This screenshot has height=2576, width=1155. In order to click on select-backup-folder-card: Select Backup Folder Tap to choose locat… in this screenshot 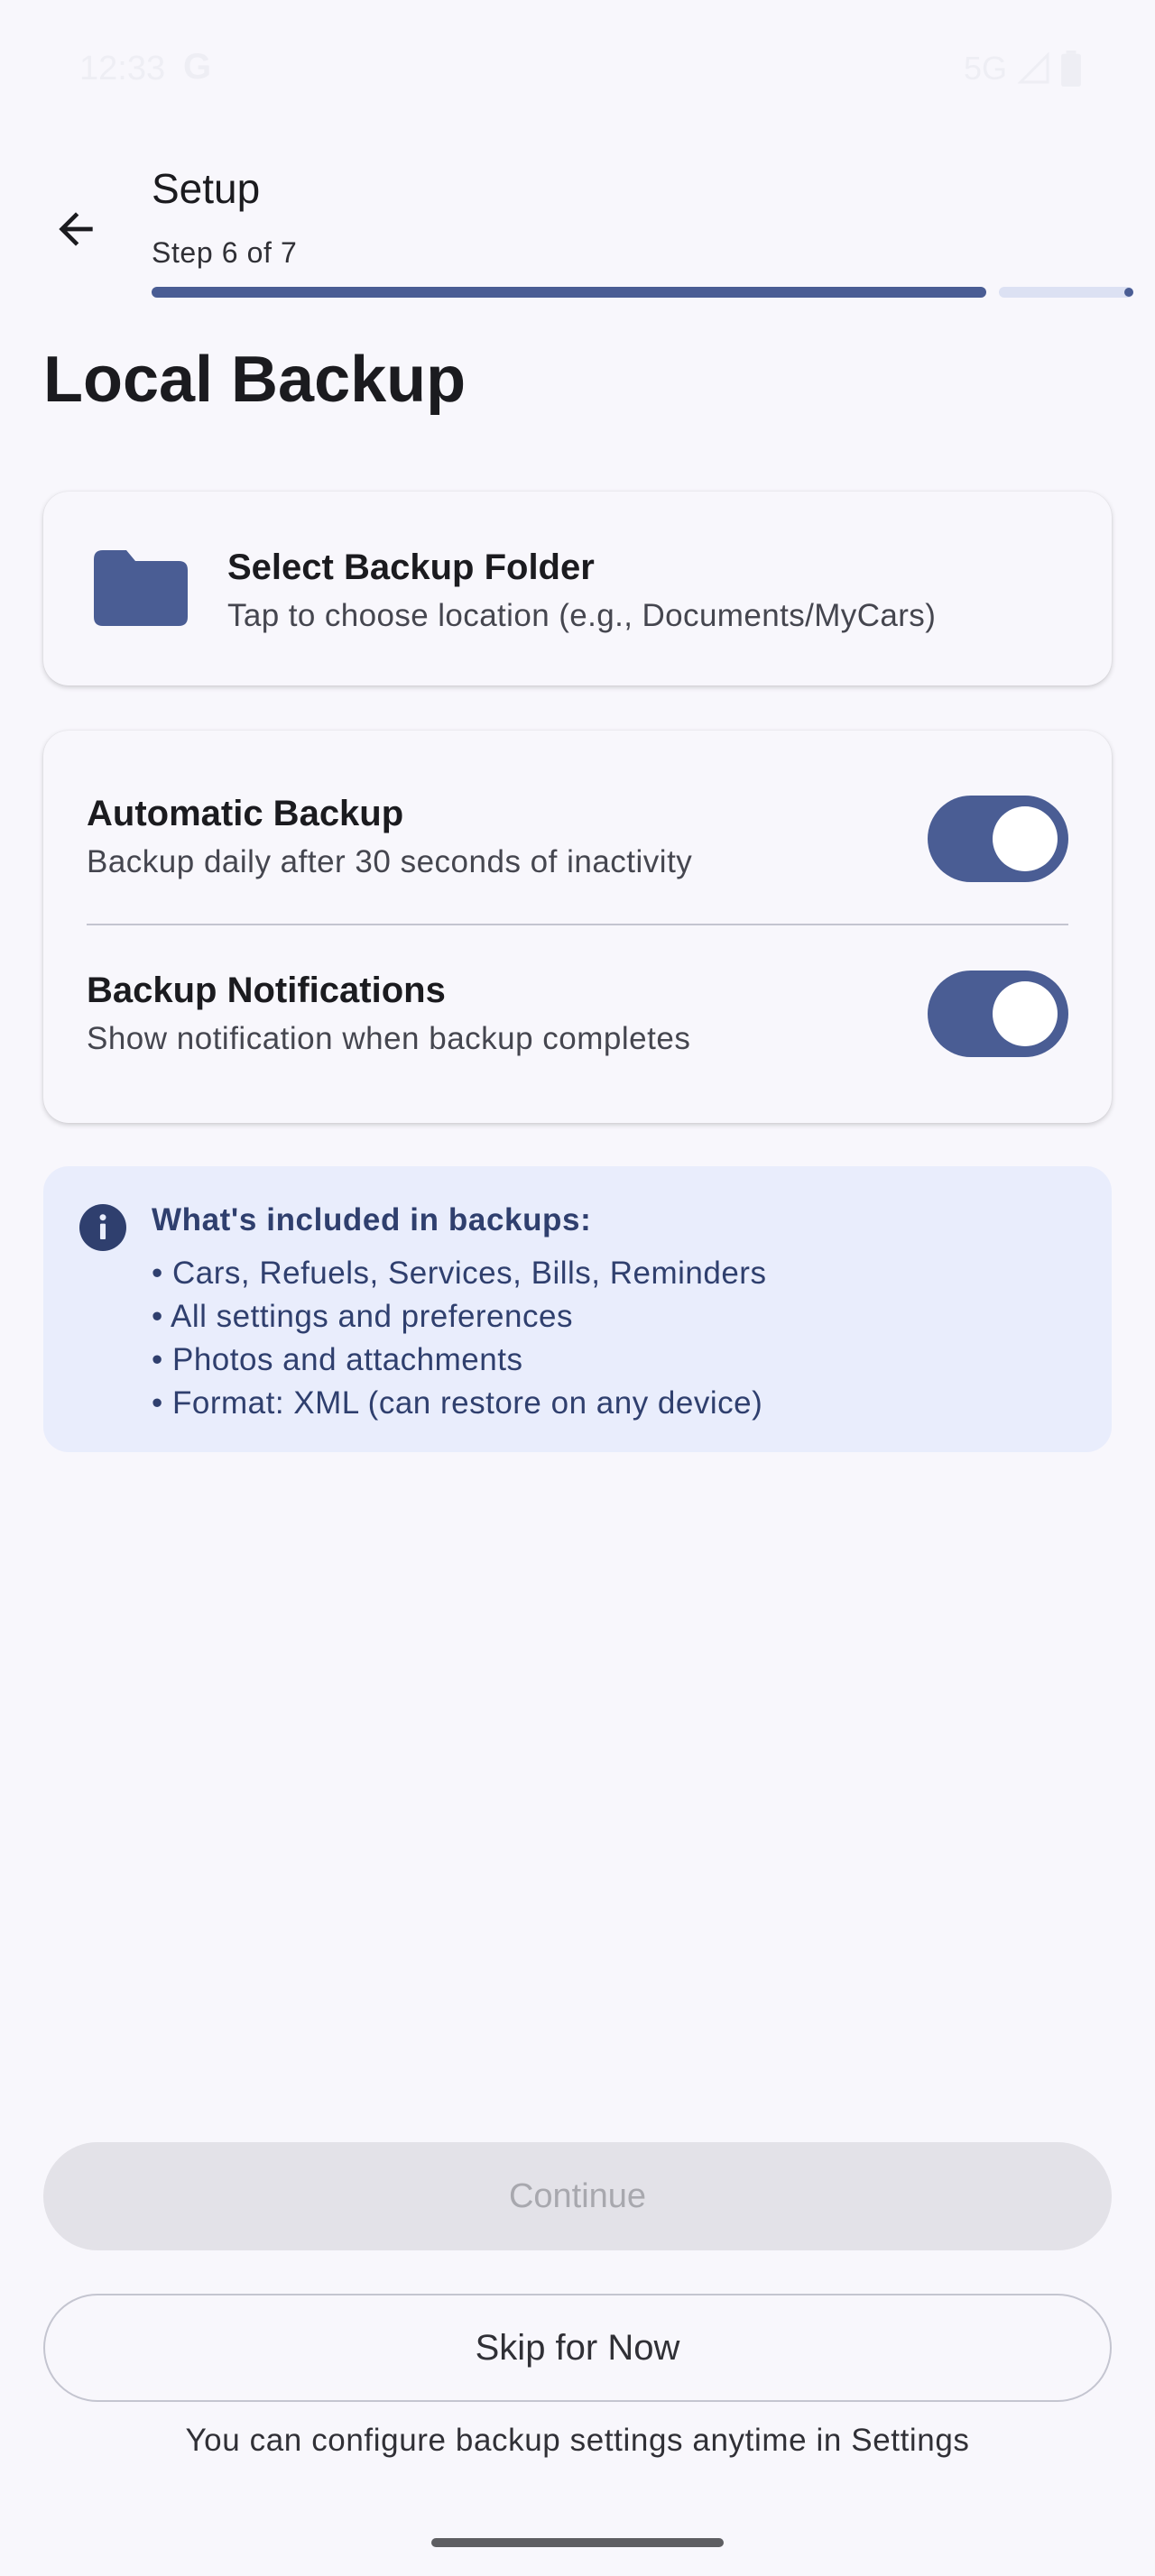, I will do `click(577, 588)`.